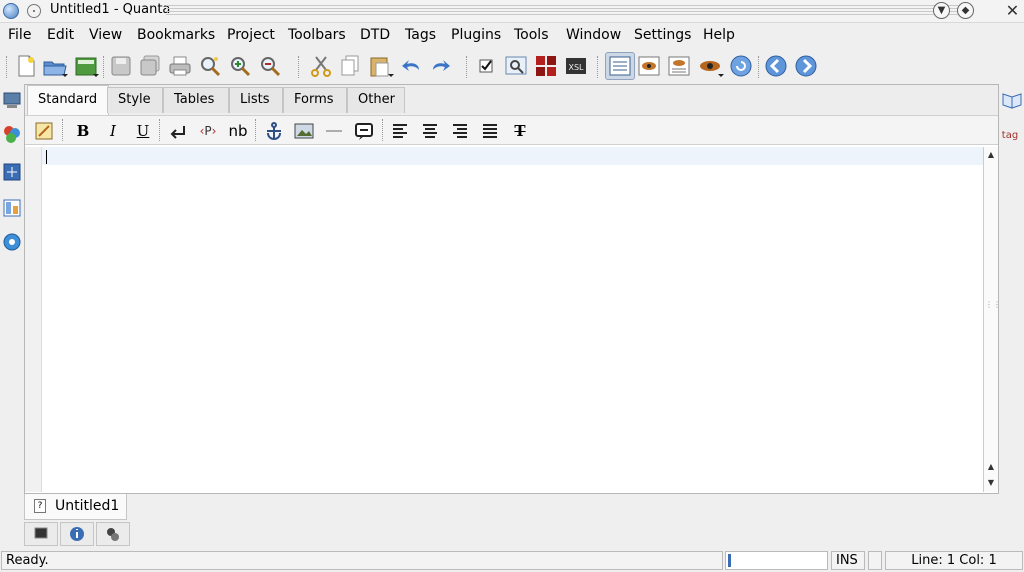 This screenshot has height=572, width=1024. I want to click on zoom-in-icon, so click(240, 66).